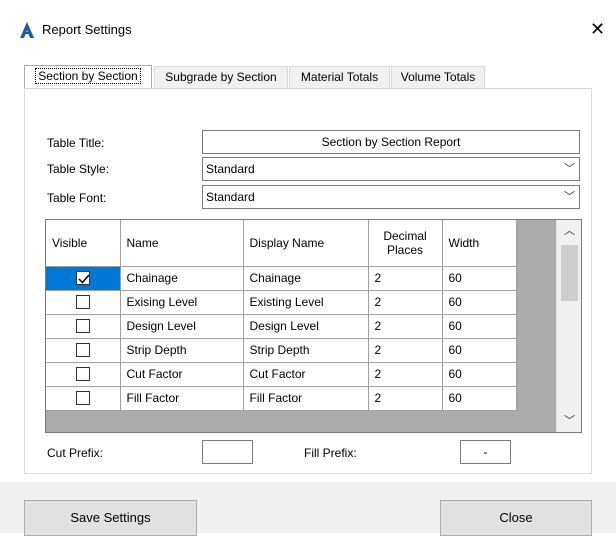  Describe the element at coordinates (182, 326) in the screenshot. I see `name-cell: Design Level` at that location.